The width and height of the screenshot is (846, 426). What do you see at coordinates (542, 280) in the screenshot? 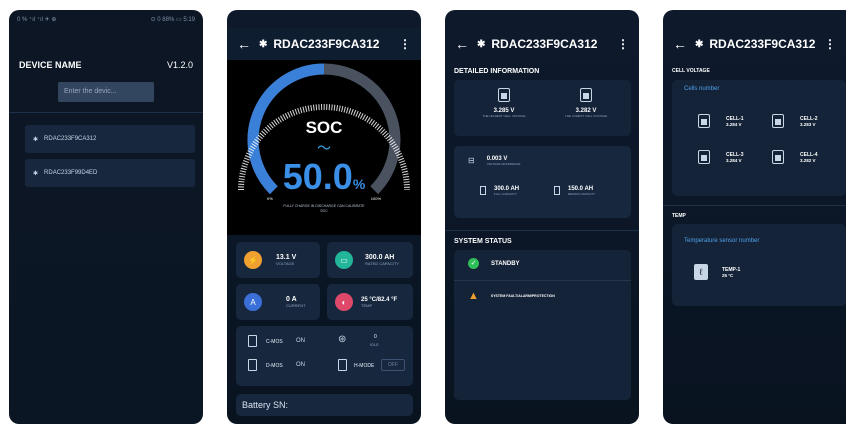
I see `status-divider` at bounding box center [542, 280].